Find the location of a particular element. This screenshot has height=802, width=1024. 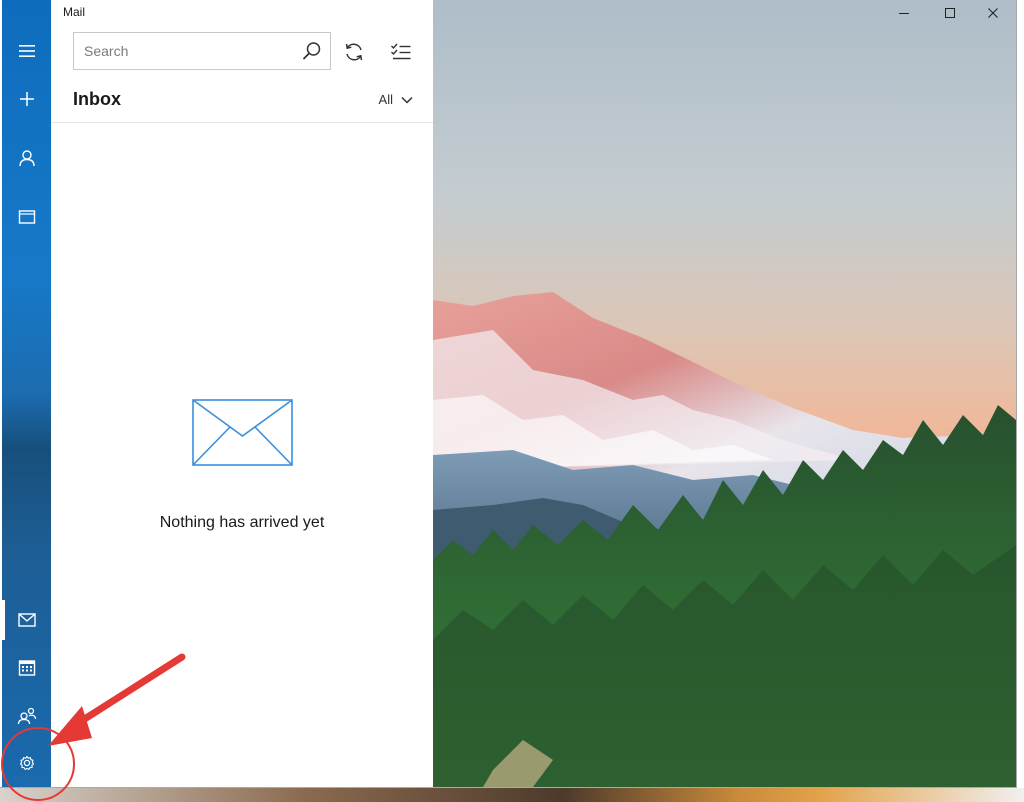

sync-icon is located at coordinates (354, 52).